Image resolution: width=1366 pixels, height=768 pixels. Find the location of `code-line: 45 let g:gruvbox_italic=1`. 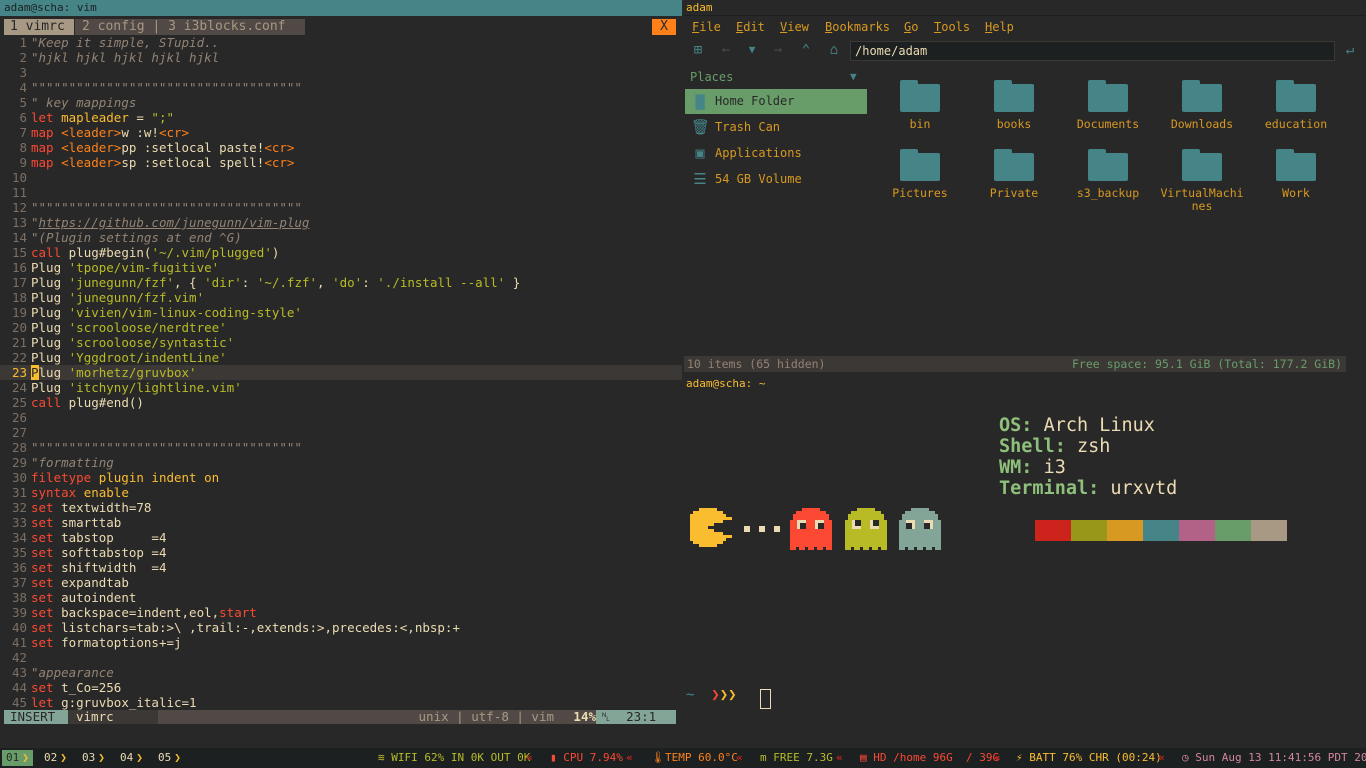

code-line: 45 let g:gruvbox_italic=1 is located at coordinates (341, 702).